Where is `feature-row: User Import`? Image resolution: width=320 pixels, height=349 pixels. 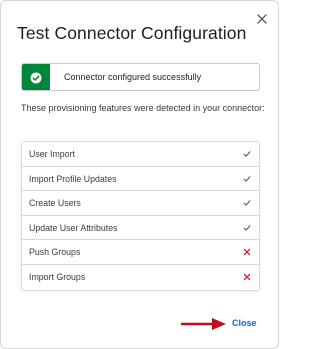
feature-row: User Import is located at coordinates (140, 154).